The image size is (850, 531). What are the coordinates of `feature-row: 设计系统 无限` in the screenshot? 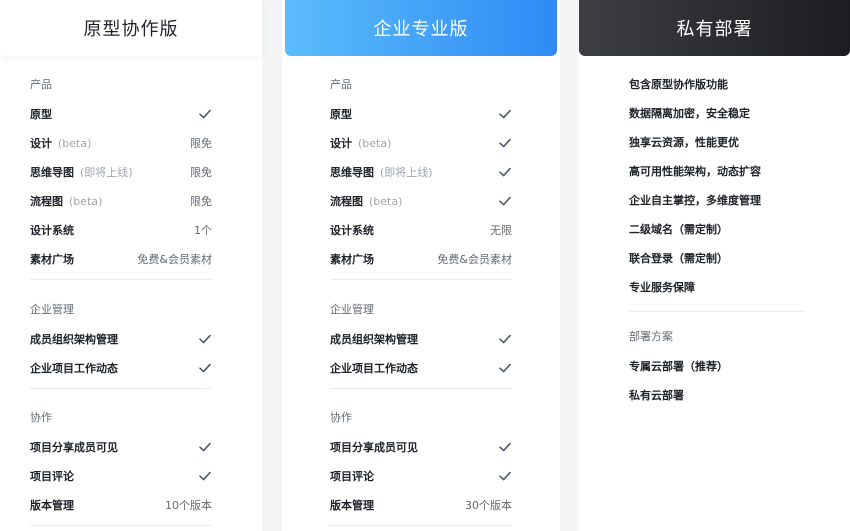 It's located at (421, 230).